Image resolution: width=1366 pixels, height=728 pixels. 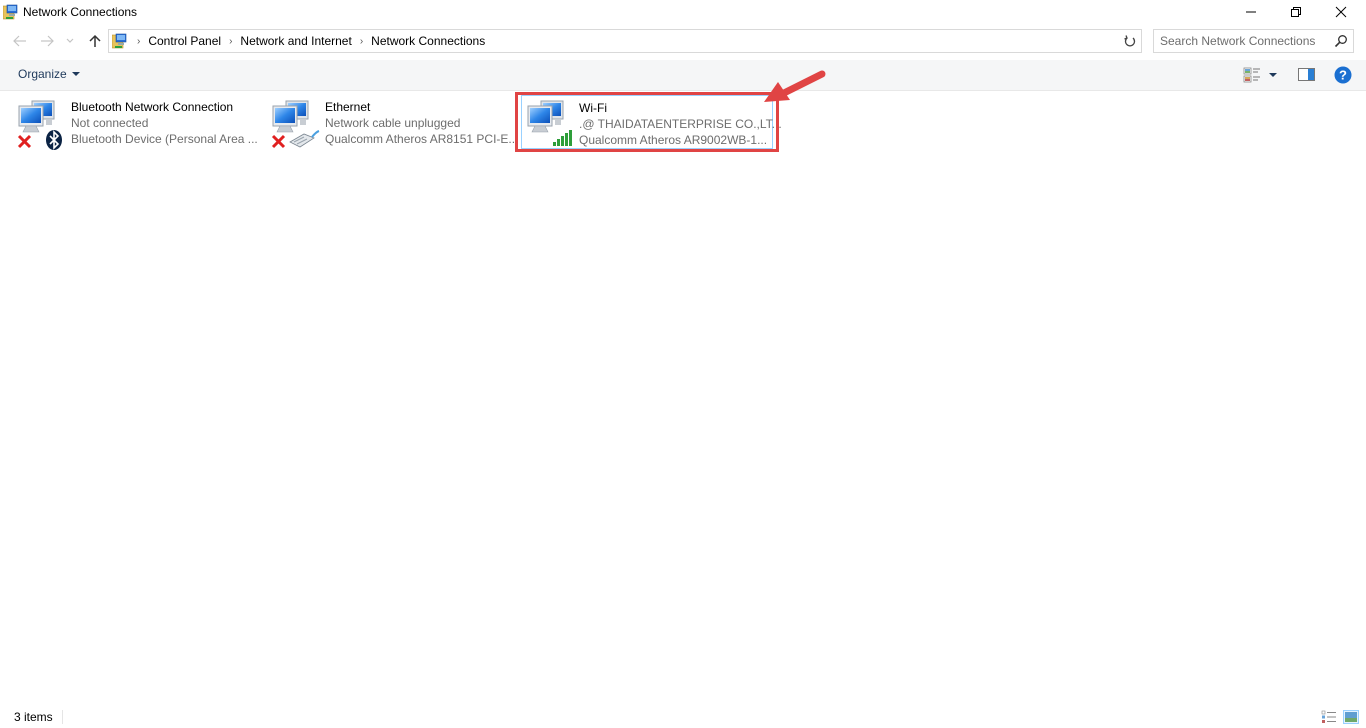 I want to click on connection-name: Bluetooth Network Connection, so click(x=152, y=107).